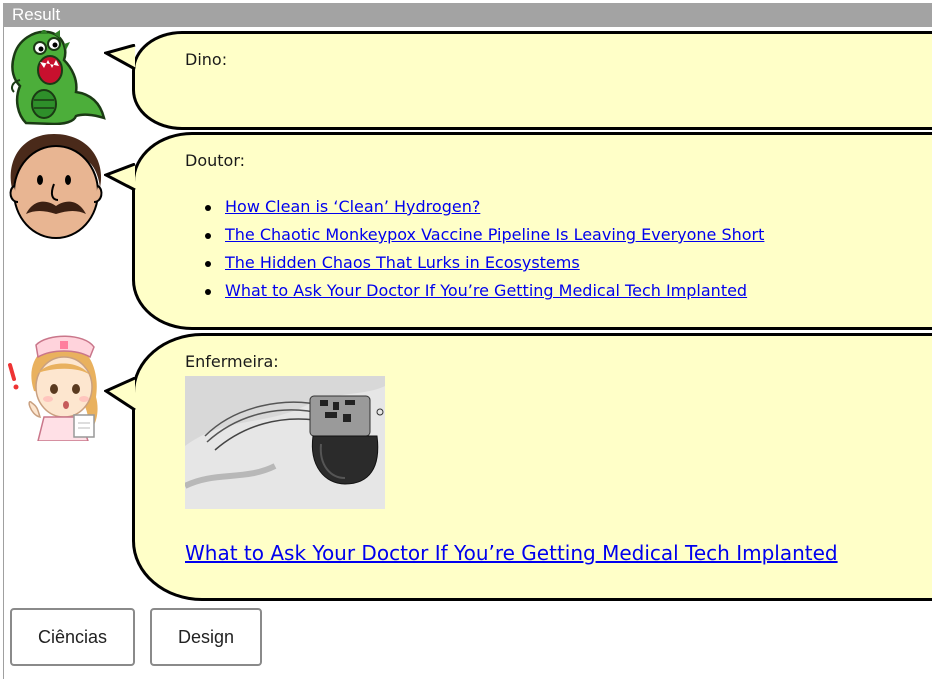 This screenshot has height=679, width=932. What do you see at coordinates (58, 77) in the screenshot?
I see `dino-avatar` at bounding box center [58, 77].